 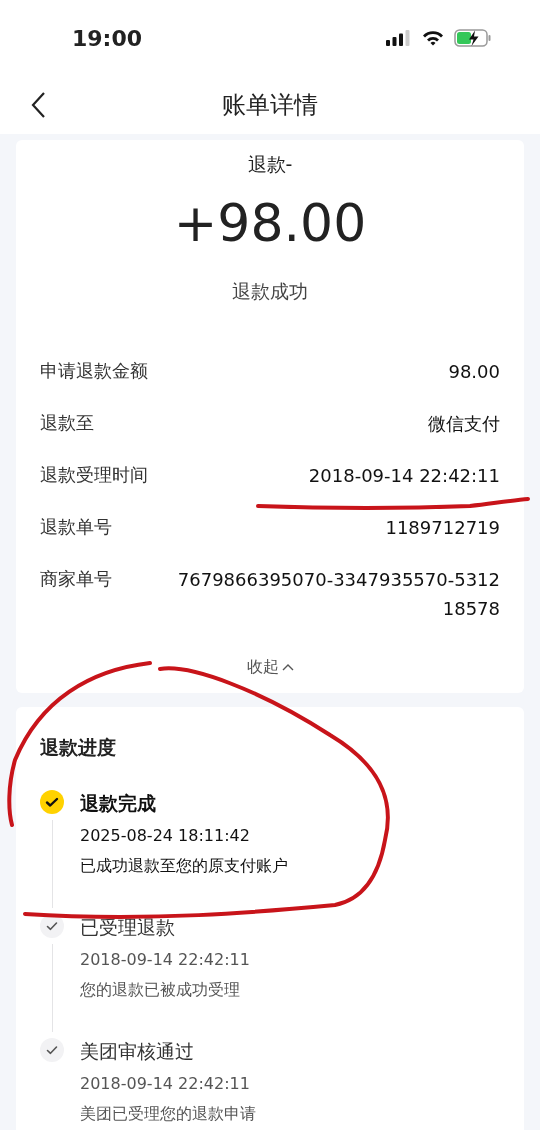 I want to click on detail-value: 微信支付, so click(x=464, y=424).